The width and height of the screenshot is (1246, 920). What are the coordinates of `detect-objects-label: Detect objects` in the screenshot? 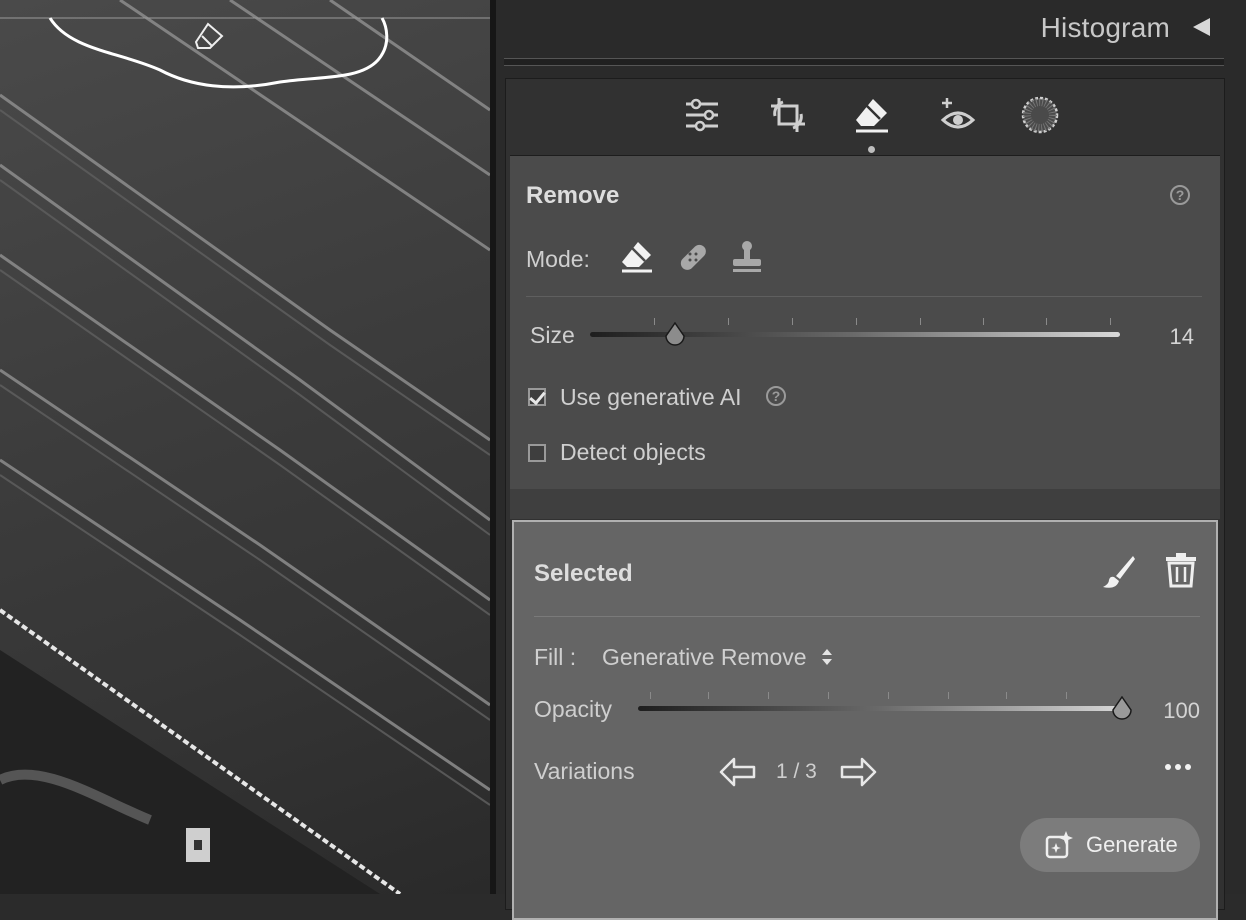 It's located at (633, 452).